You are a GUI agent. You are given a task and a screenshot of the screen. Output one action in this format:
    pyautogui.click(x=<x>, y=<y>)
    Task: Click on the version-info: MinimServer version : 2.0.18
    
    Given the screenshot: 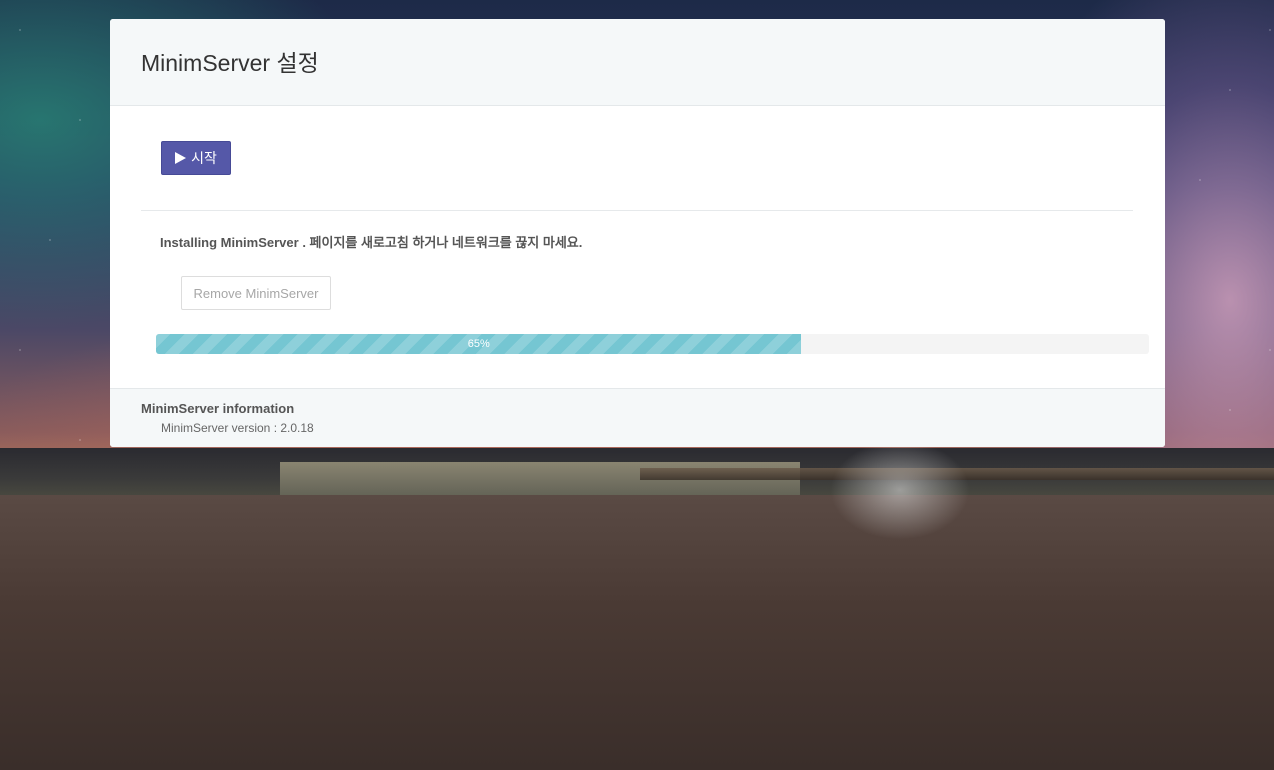 What is the action you would take?
    pyautogui.click(x=237, y=428)
    